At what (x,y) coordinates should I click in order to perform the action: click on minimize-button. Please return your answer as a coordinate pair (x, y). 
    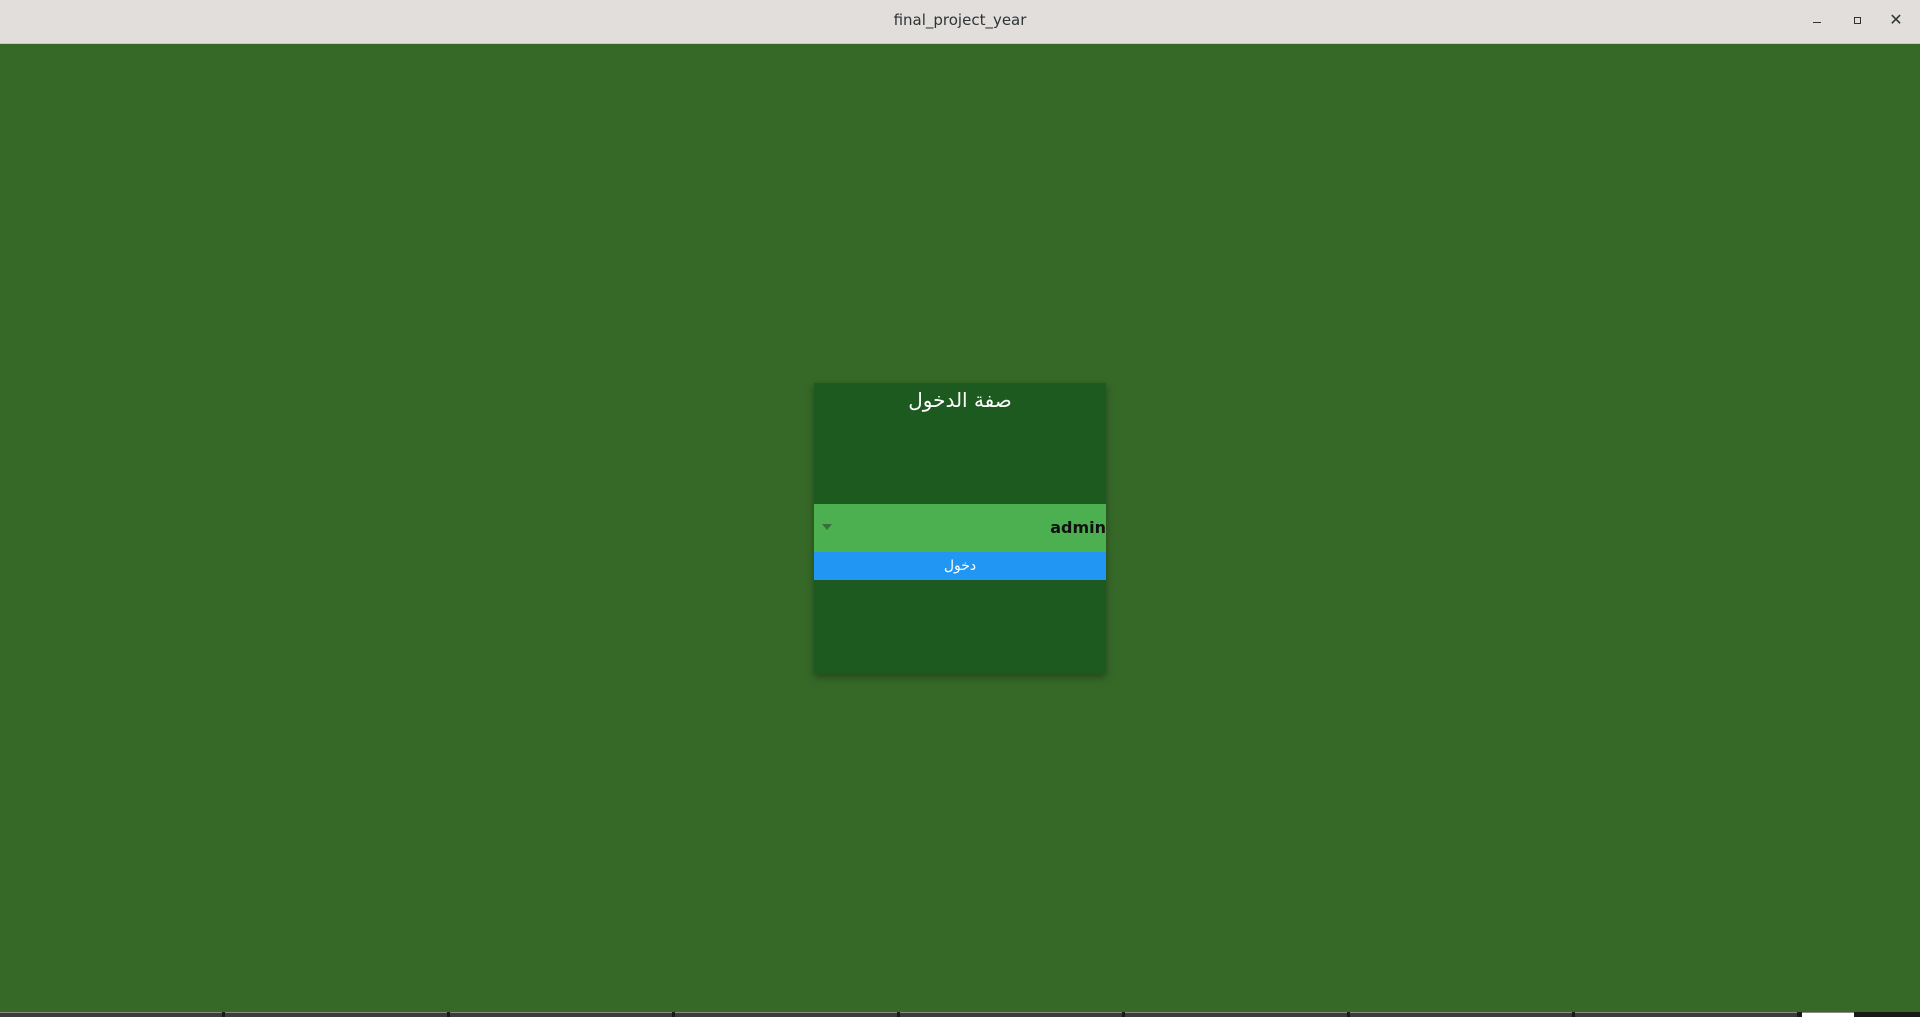
    Looking at the image, I should click on (1817, 20).